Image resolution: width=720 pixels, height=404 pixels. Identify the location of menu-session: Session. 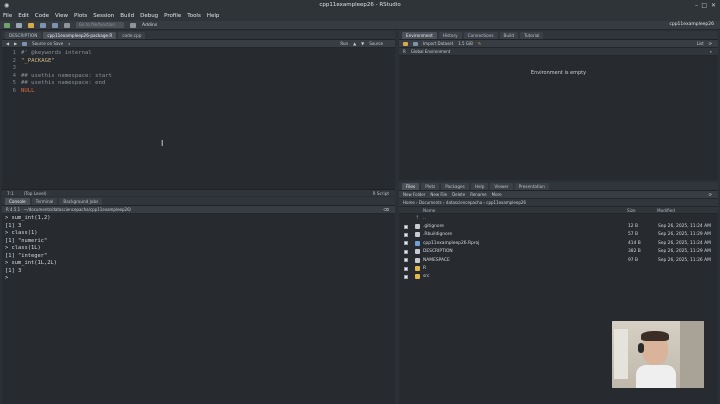
(103, 16).